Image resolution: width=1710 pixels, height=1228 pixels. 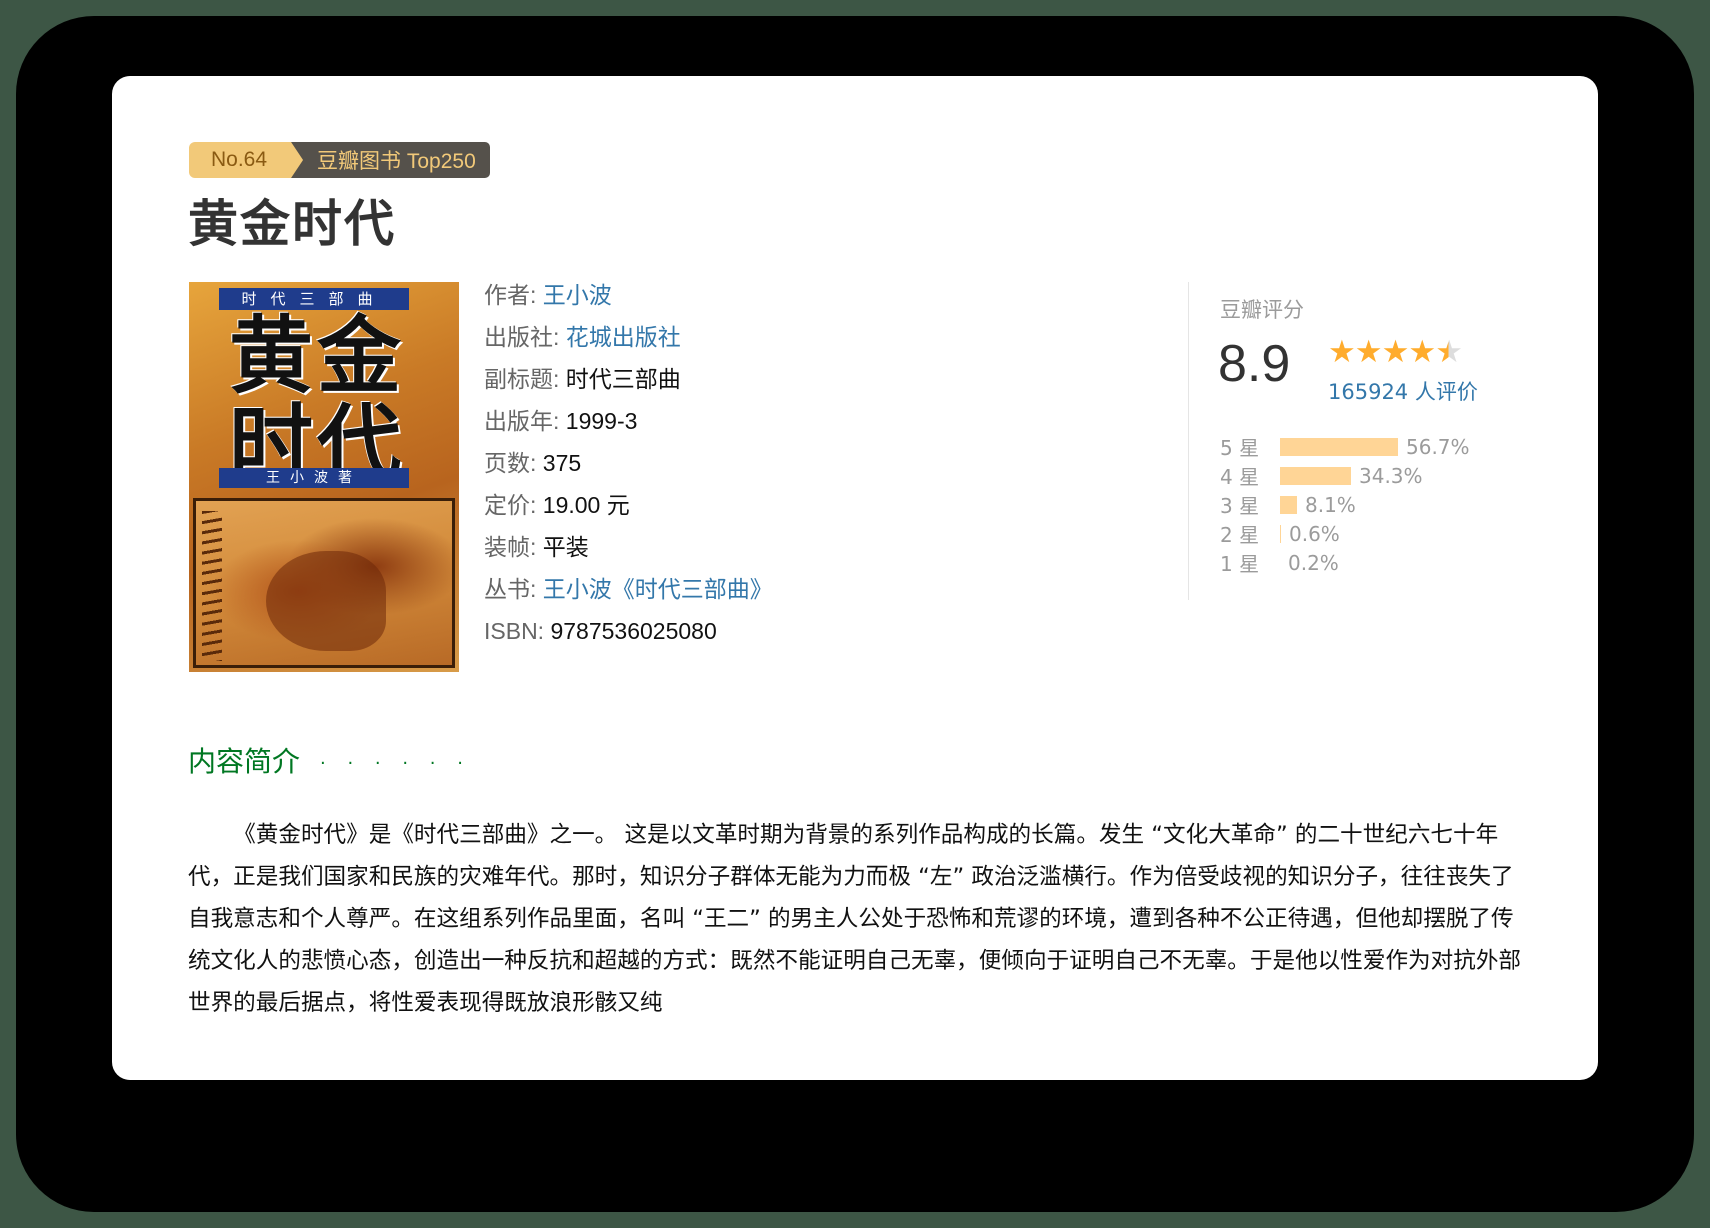 I want to click on publisher-label: 出版社:, so click(x=522, y=337).